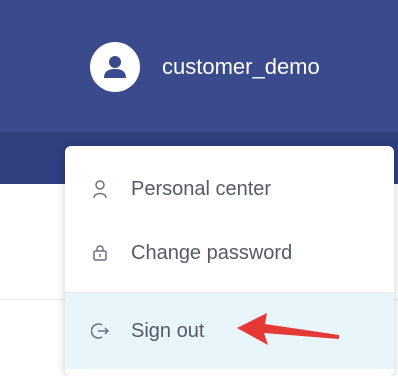 This screenshot has width=398, height=376. Describe the element at coordinates (201, 188) in the screenshot. I see `menu-item-label: Personal center` at that location.